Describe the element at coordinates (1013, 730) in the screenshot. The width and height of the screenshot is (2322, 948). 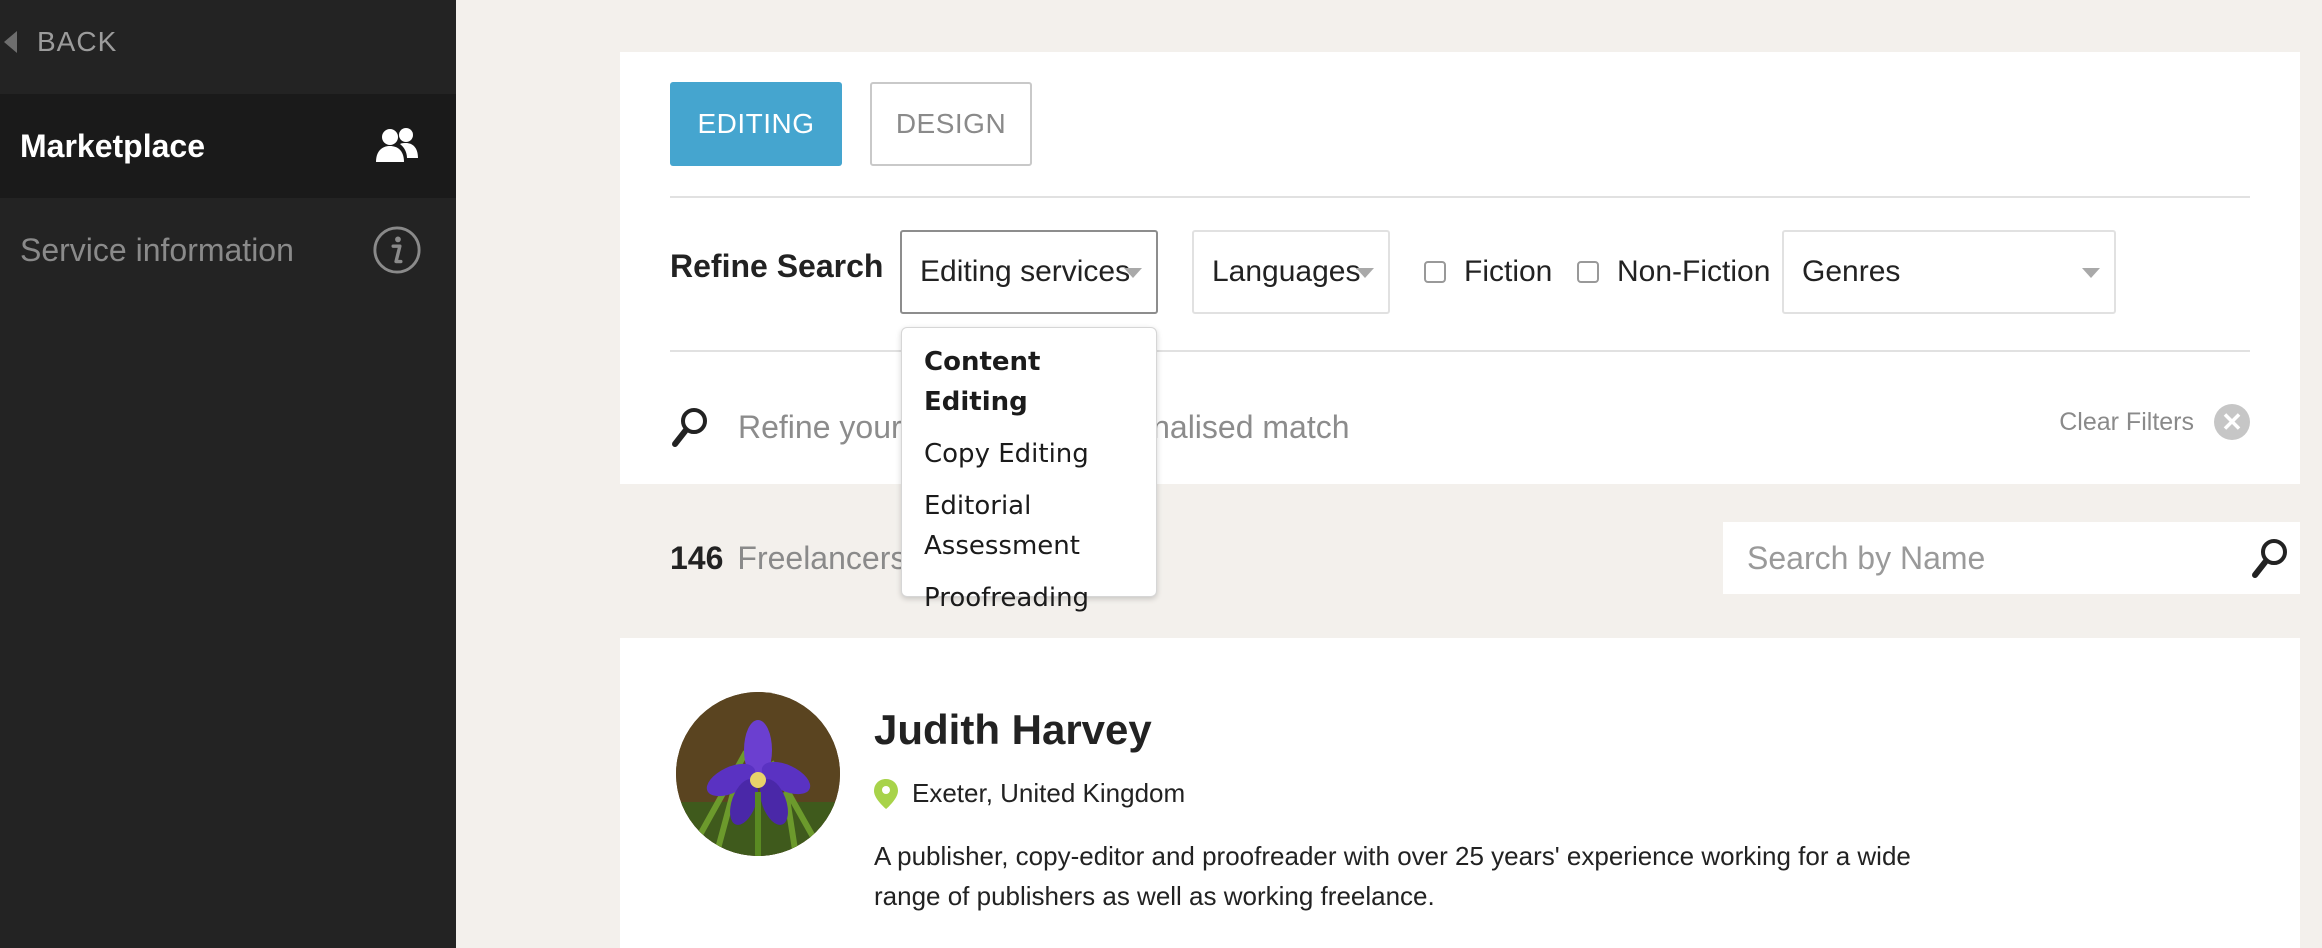
I see `freelancer-name: Judith Harvey` at that location.